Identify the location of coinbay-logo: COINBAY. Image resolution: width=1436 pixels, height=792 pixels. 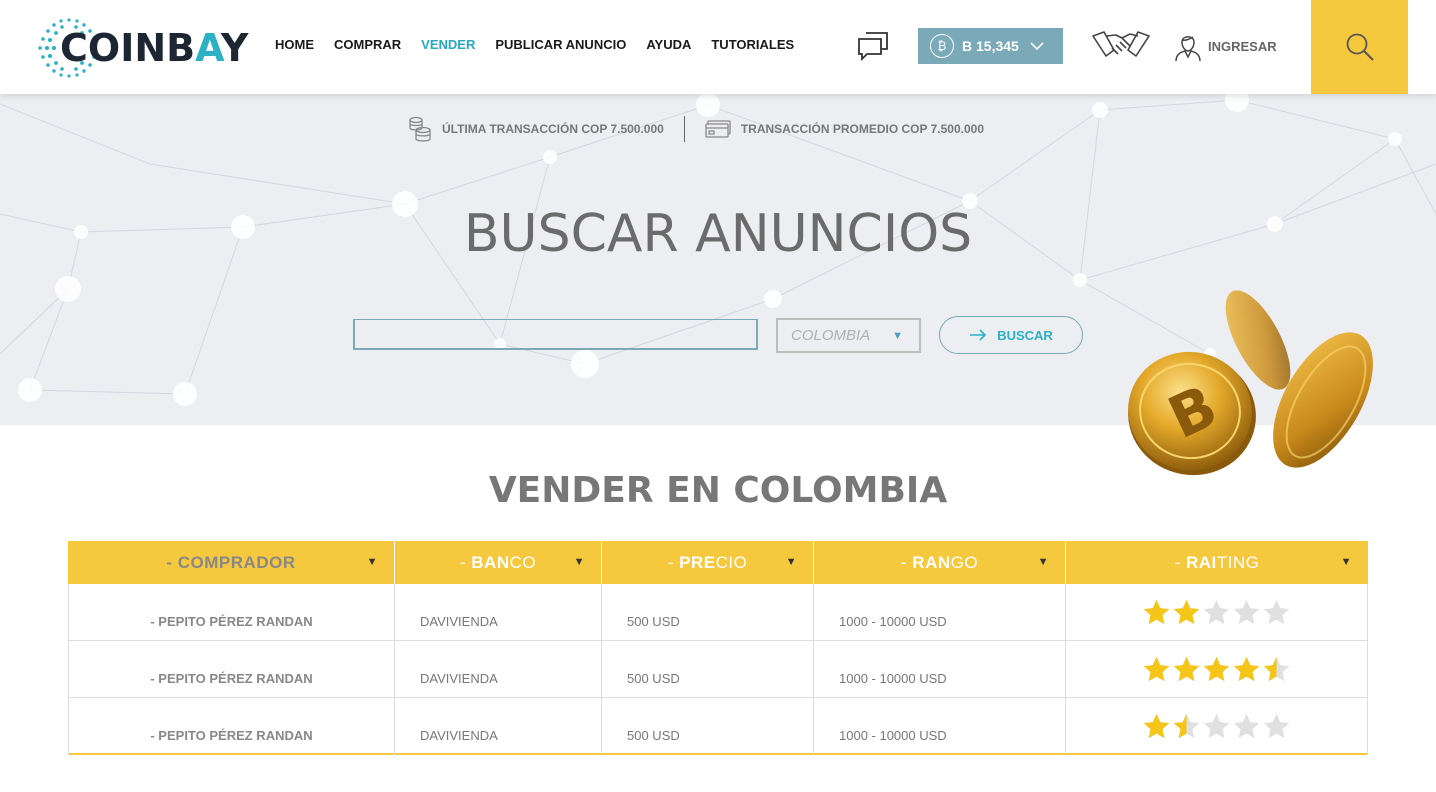
(142, 48).